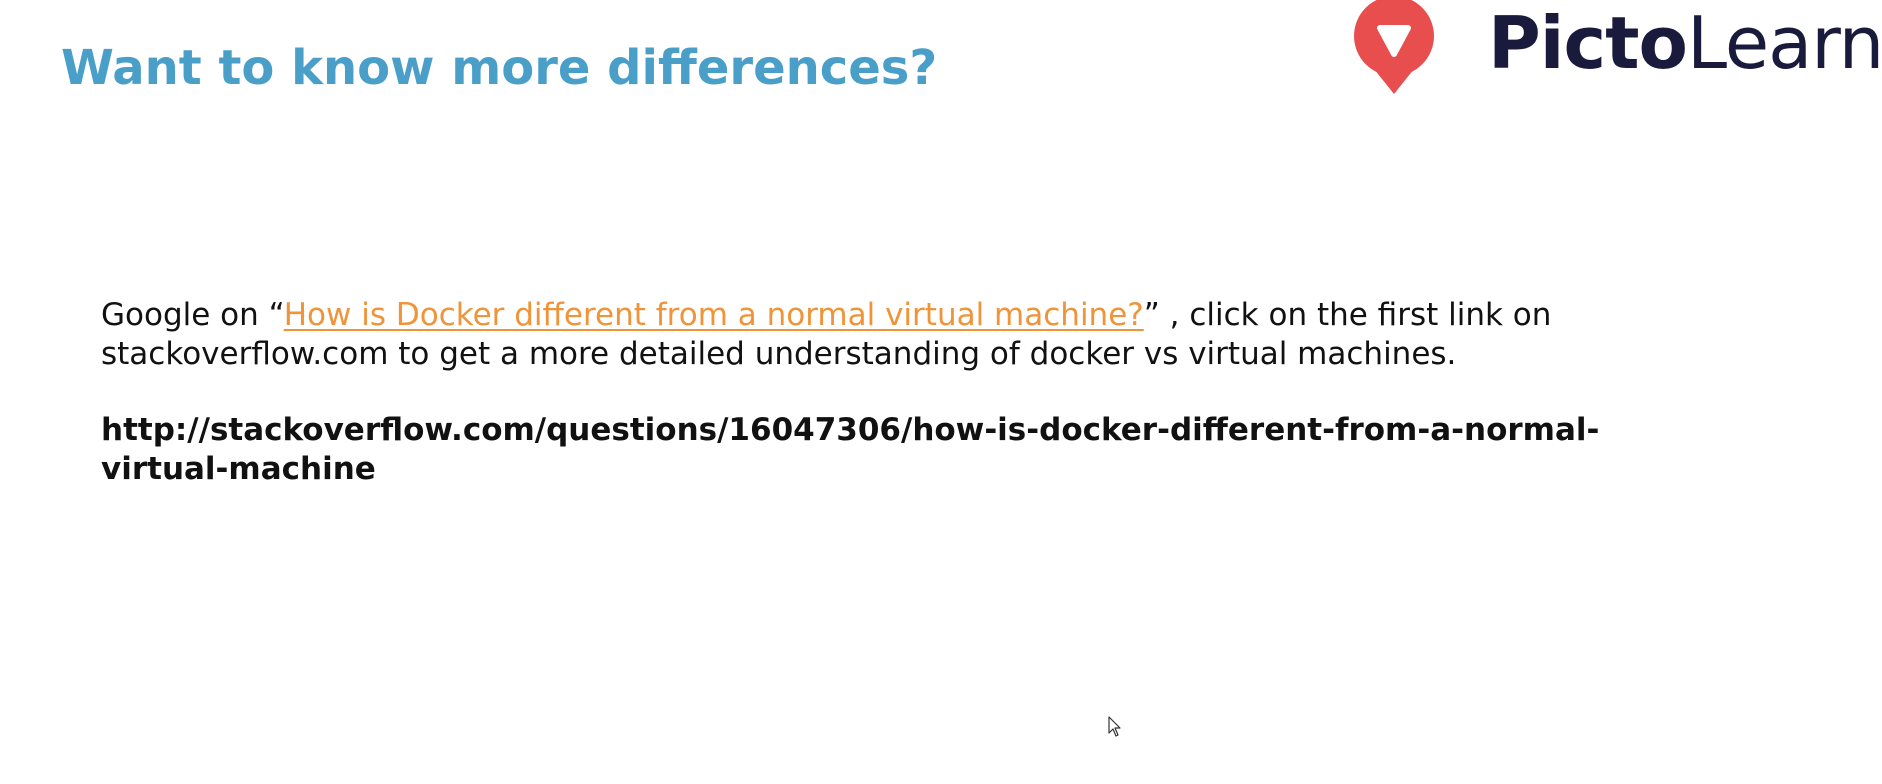  What do you see at coordinates (499, 68) in the screenshot?
I see `slide-title: Want to know more differences?` at bounding box center [499, 68].